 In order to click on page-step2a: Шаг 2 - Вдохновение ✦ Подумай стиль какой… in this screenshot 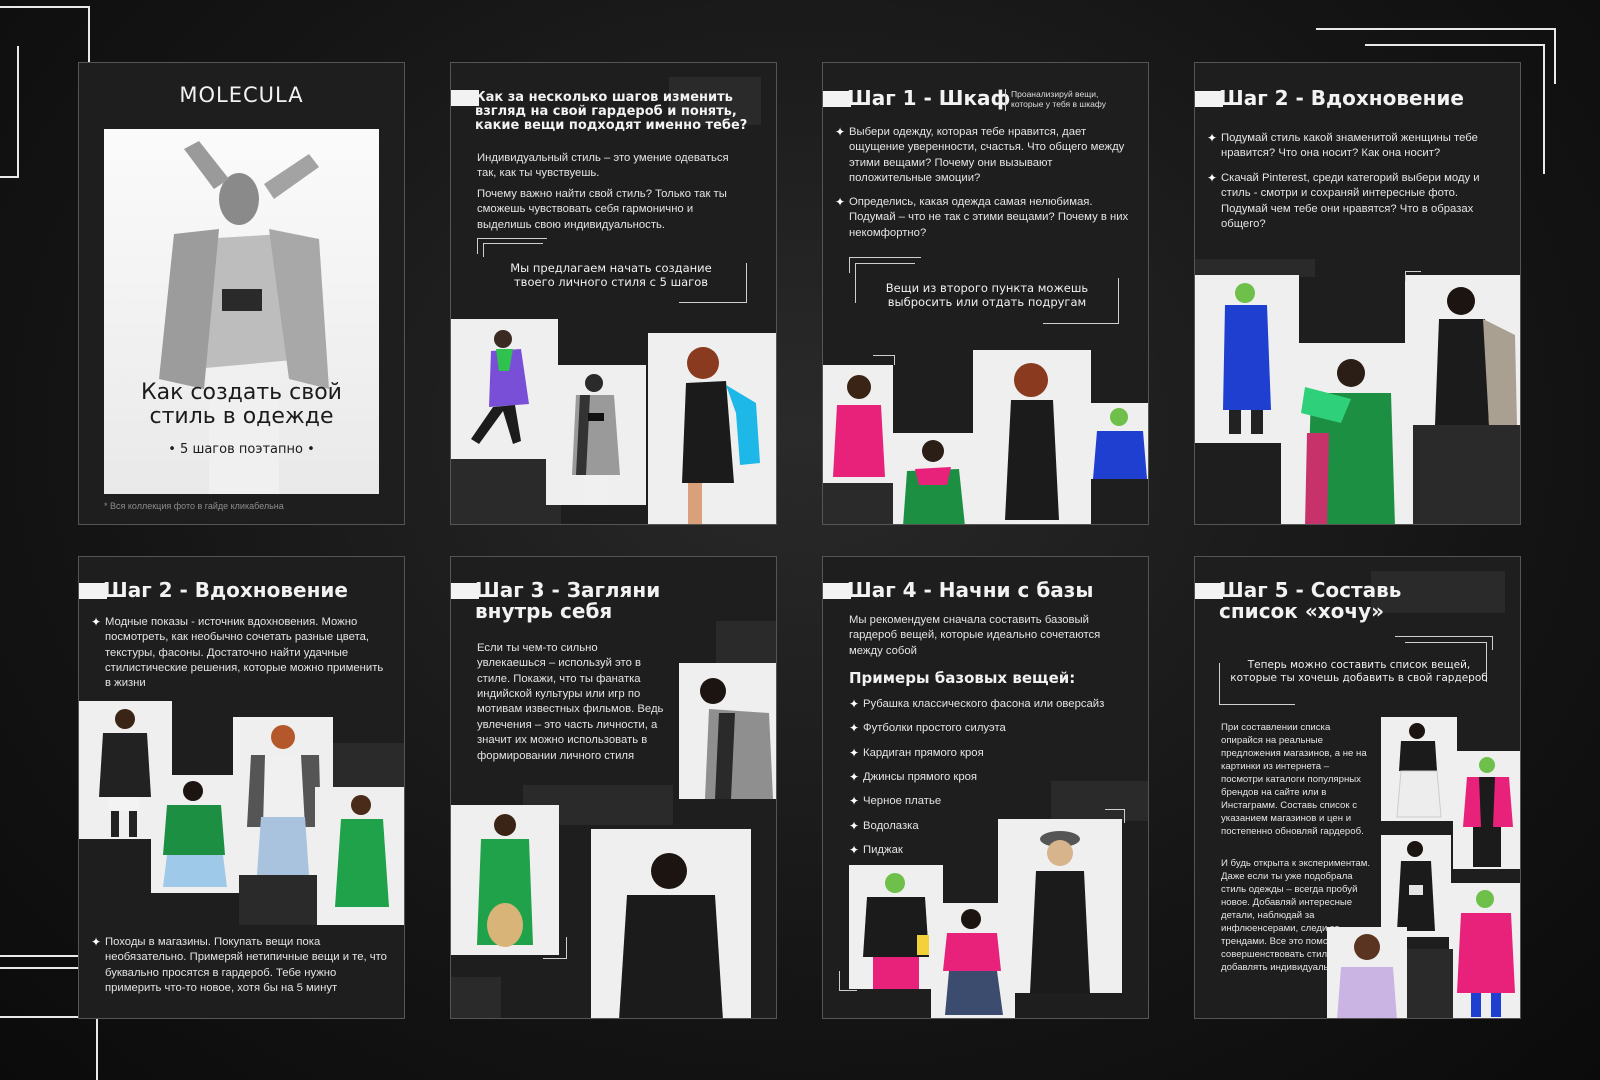, I will do `click(1357, 293)`.